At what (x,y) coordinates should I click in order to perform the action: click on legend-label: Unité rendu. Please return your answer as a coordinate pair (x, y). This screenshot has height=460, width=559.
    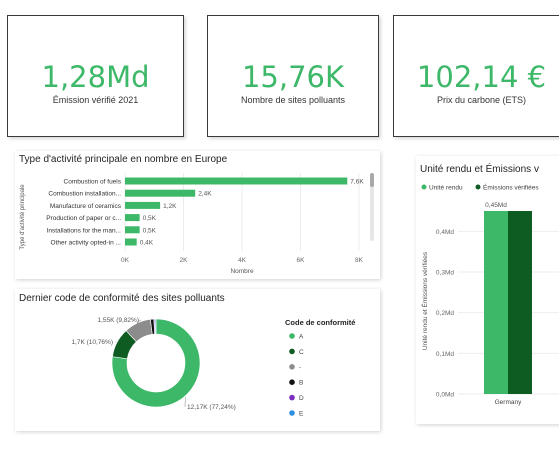
    Looking at the image, I should click on (446, 188).